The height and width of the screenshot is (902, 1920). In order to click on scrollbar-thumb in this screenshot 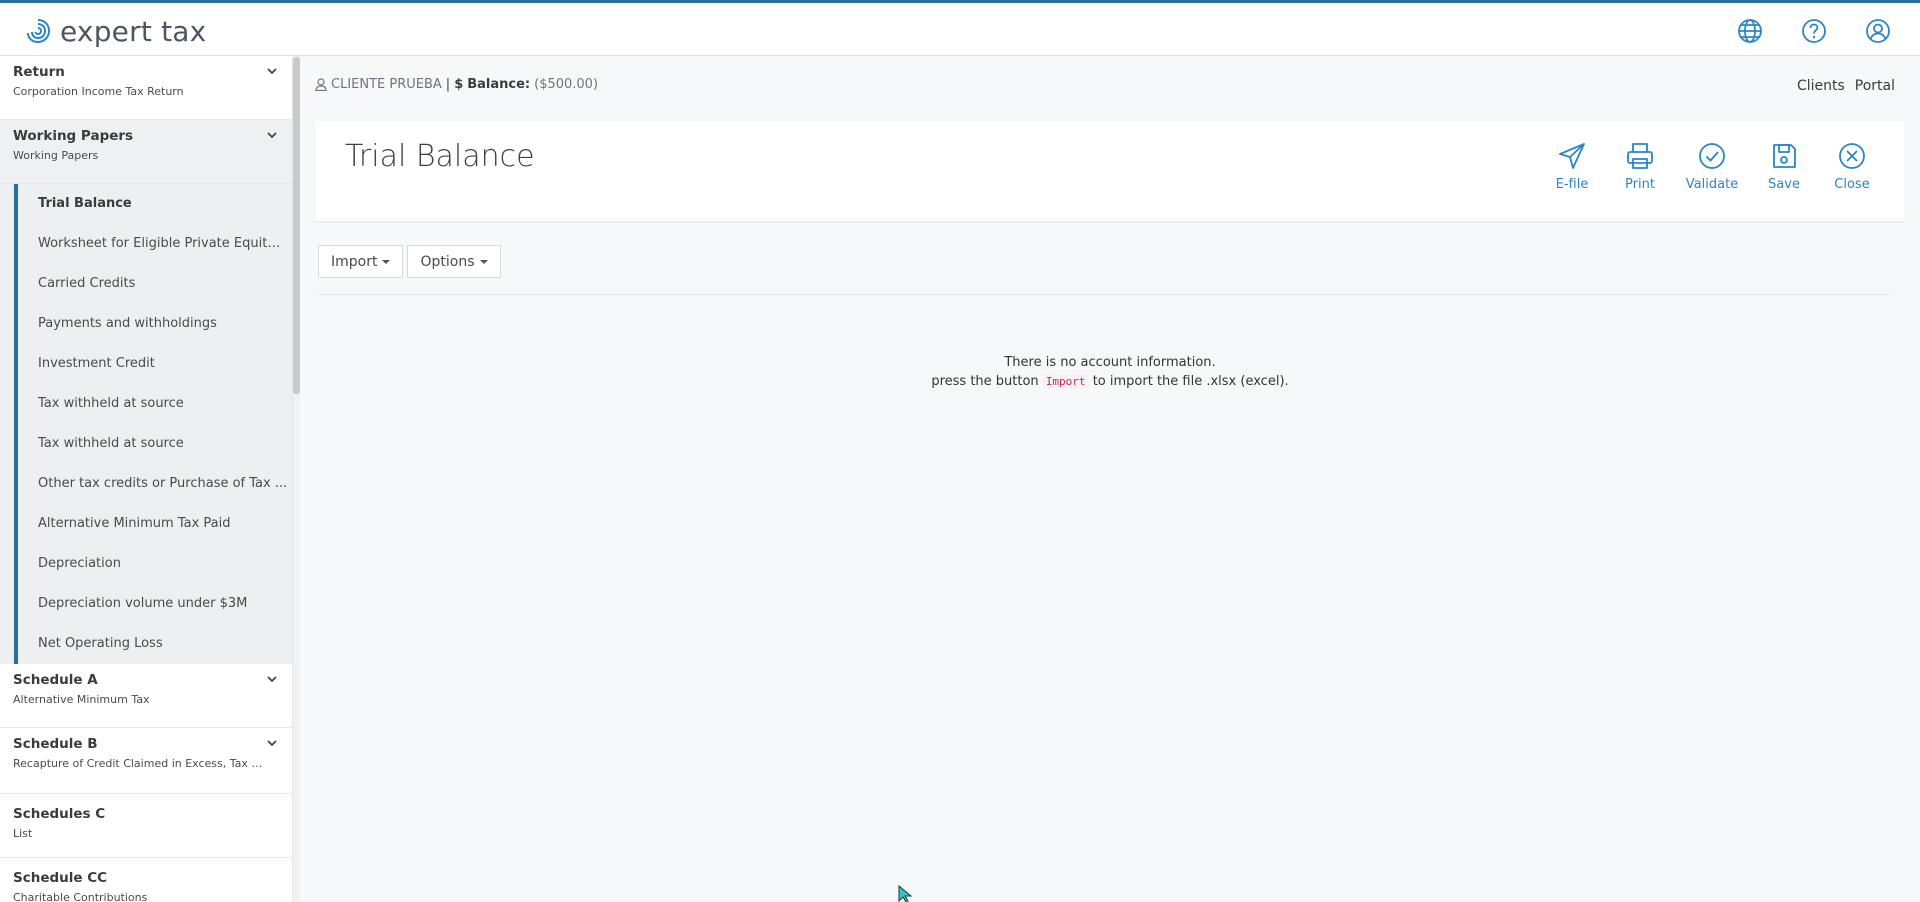, I will do `click(296, 225)`.